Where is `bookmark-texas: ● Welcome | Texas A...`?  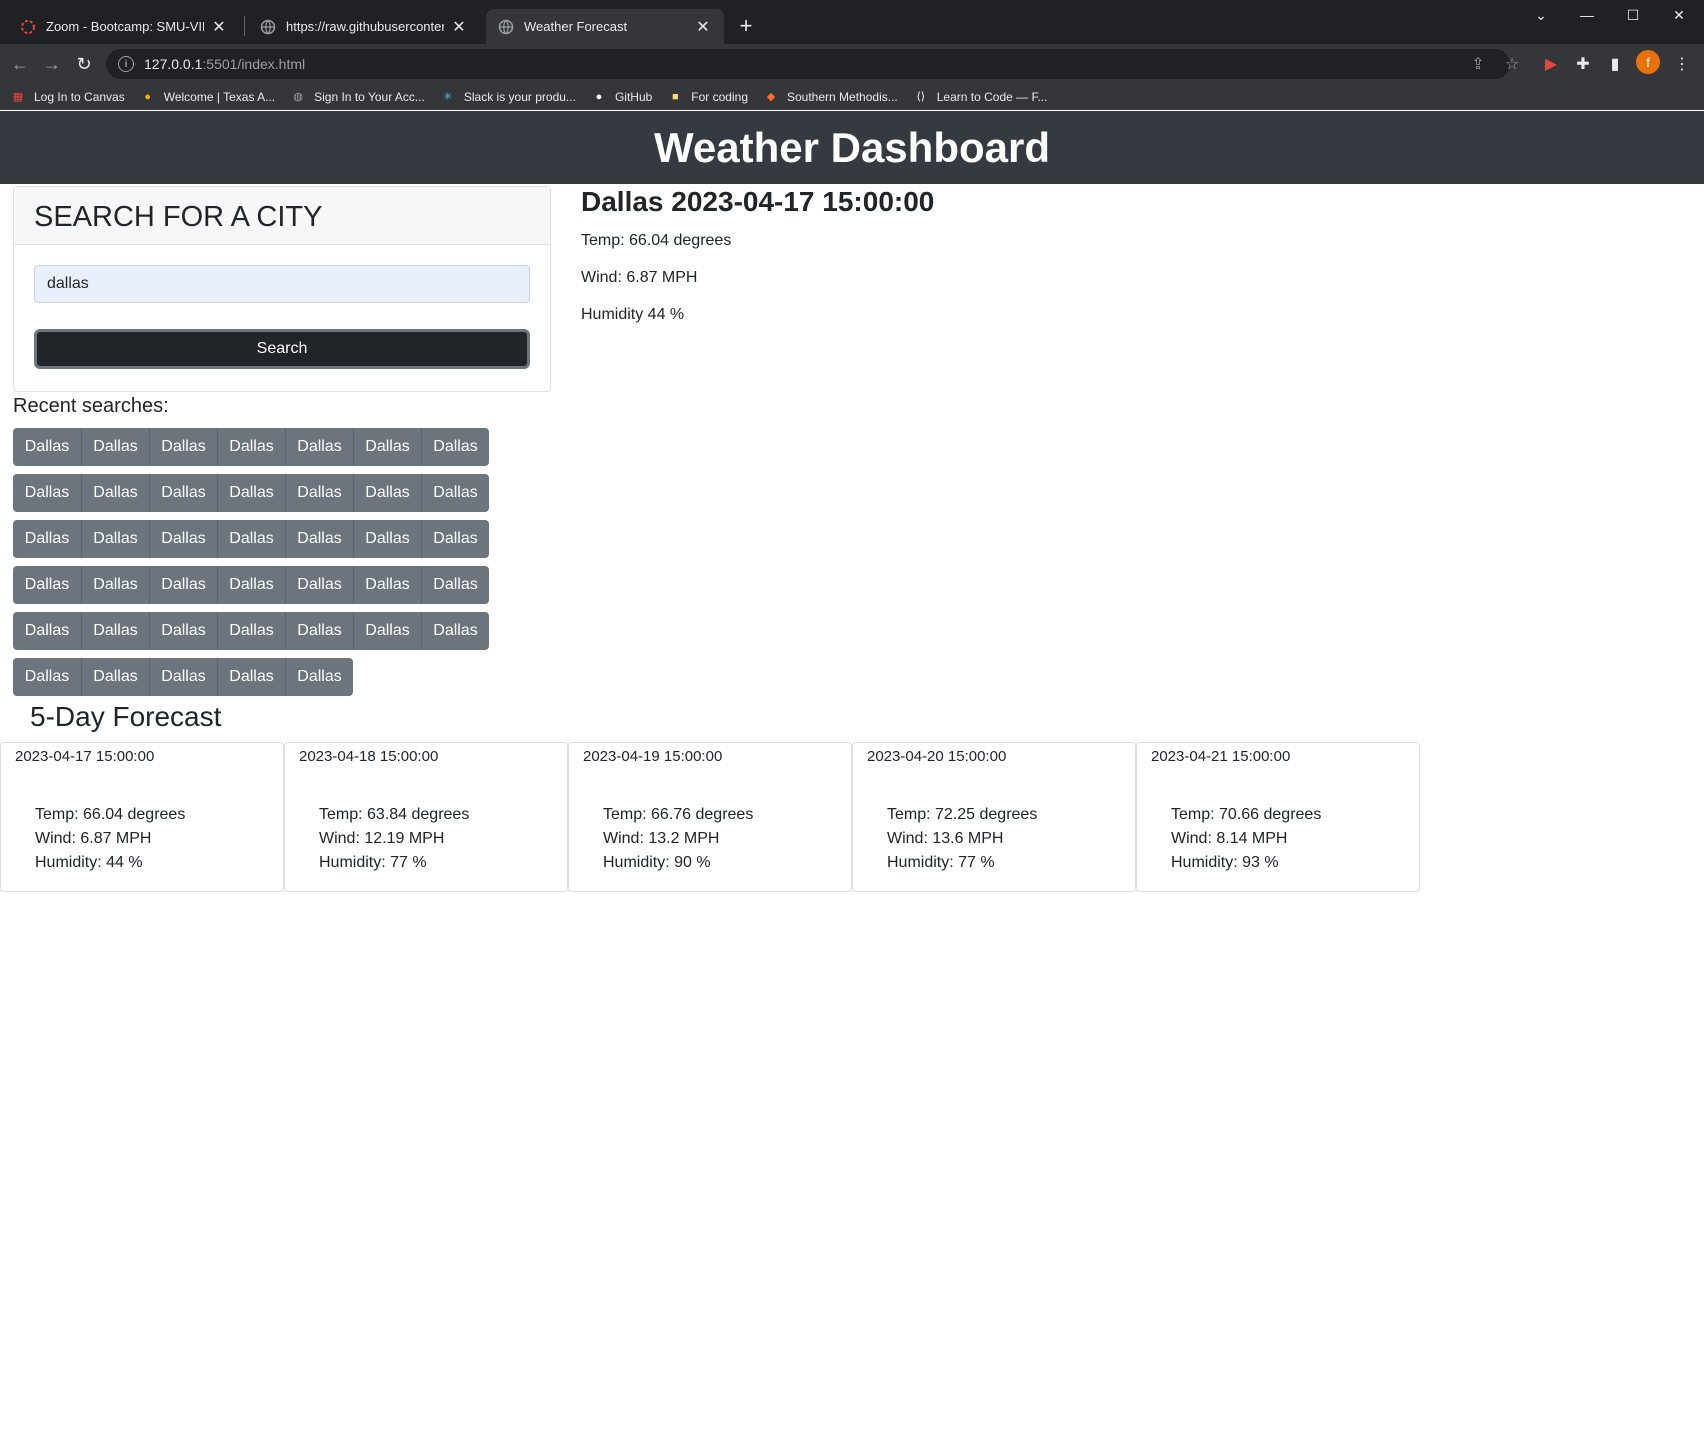 bookmark-texas: ● Welcome | Texas A... is located at coordinates (207, 97).